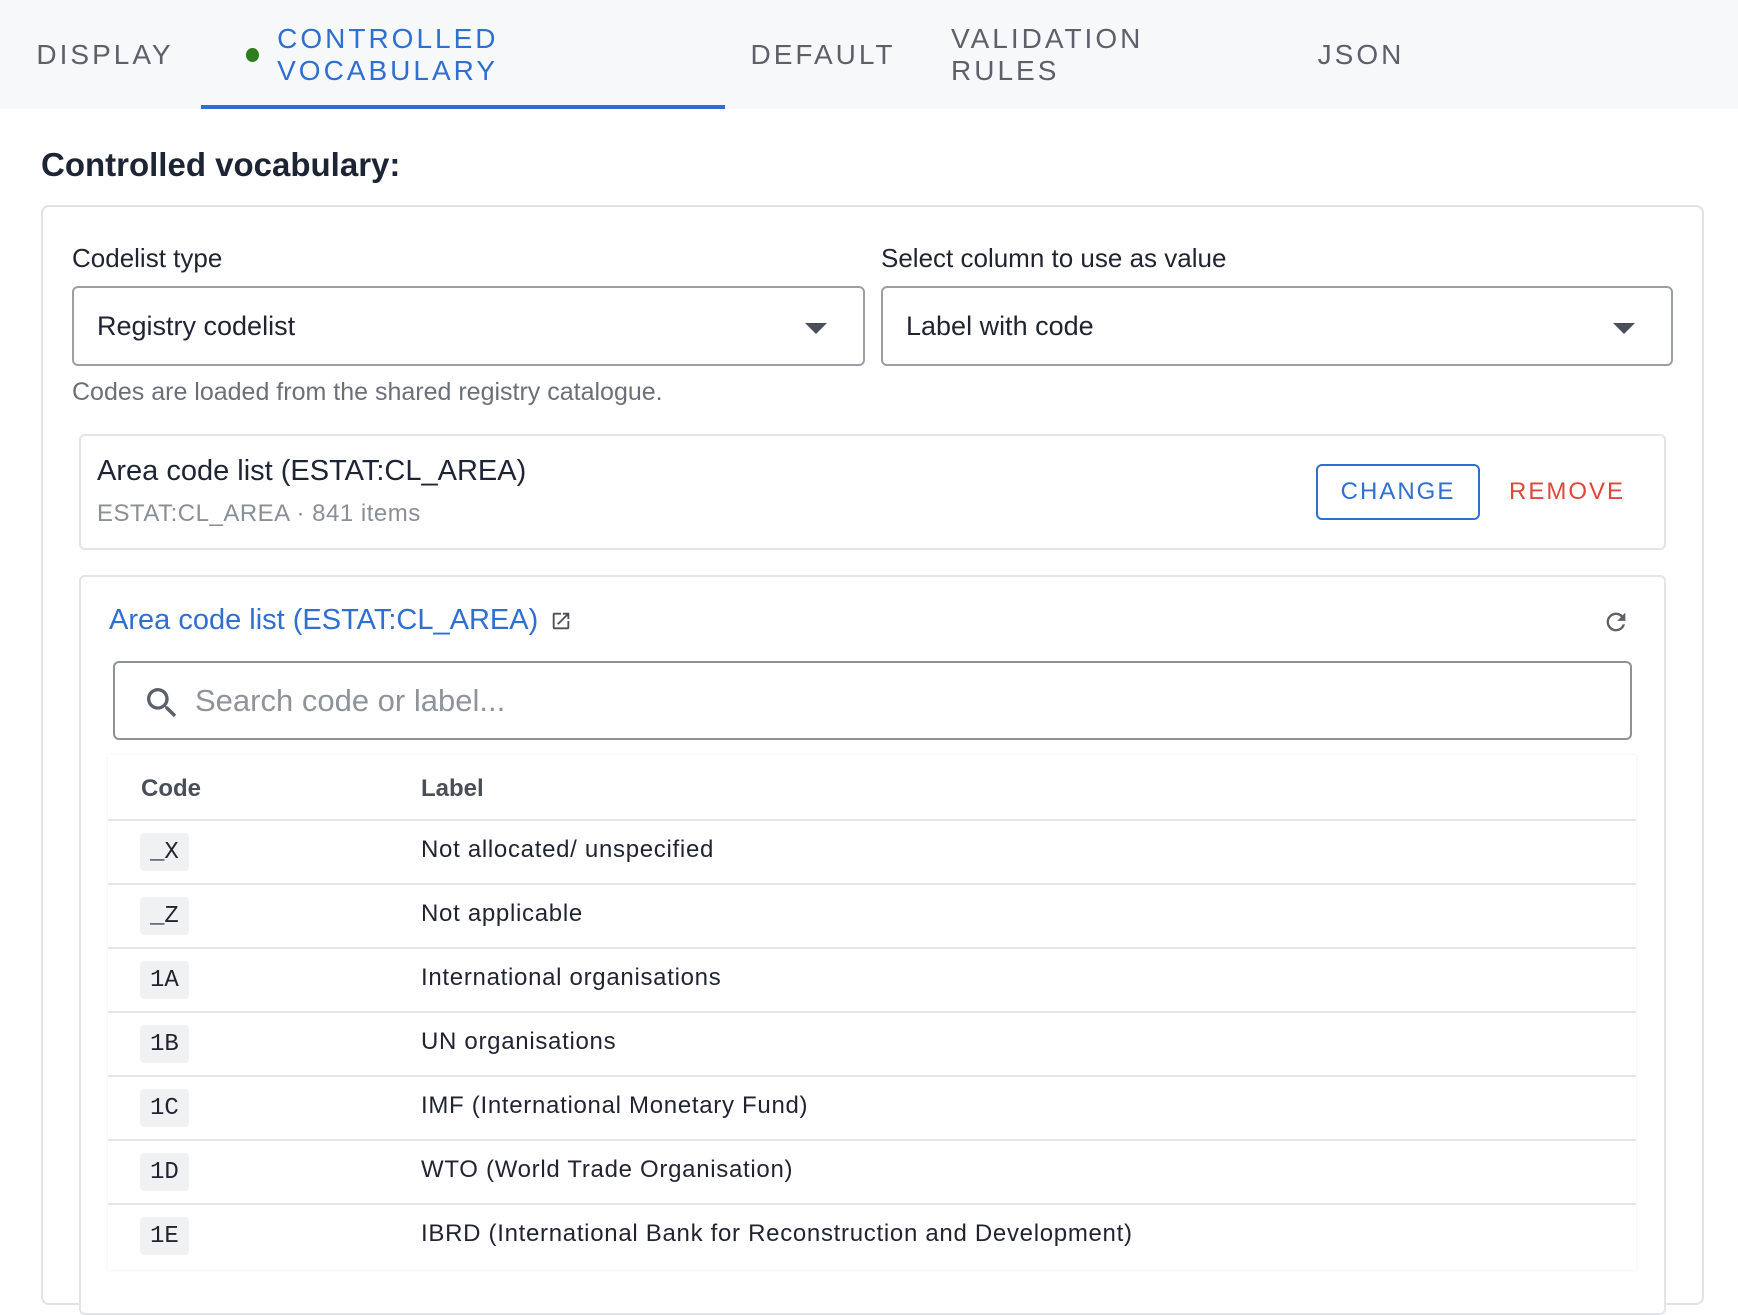  Describe the element at coordinates (196, 325) in the screenshot. I see `codelist-type-value: Registry codelist` at that location.